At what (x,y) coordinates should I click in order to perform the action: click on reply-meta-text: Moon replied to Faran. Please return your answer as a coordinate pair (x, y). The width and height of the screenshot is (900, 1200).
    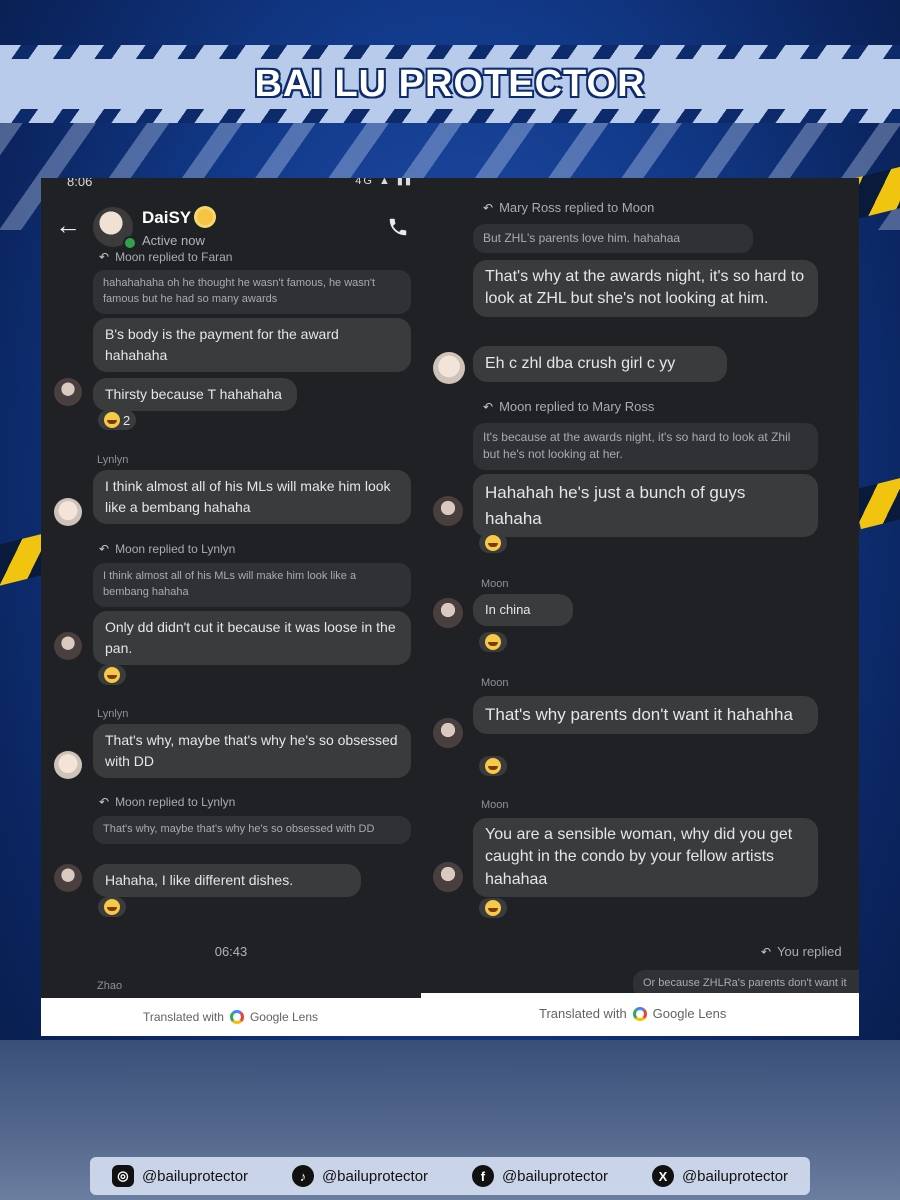
    Looking at the image, I should click on (174, 257).